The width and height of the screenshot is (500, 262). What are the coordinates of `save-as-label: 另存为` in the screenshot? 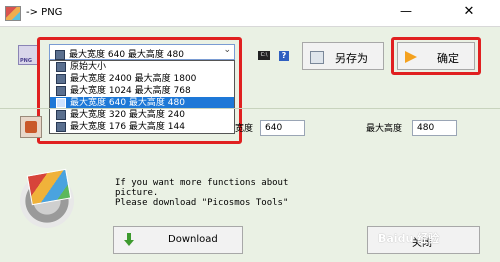 It's located at (351, 58).